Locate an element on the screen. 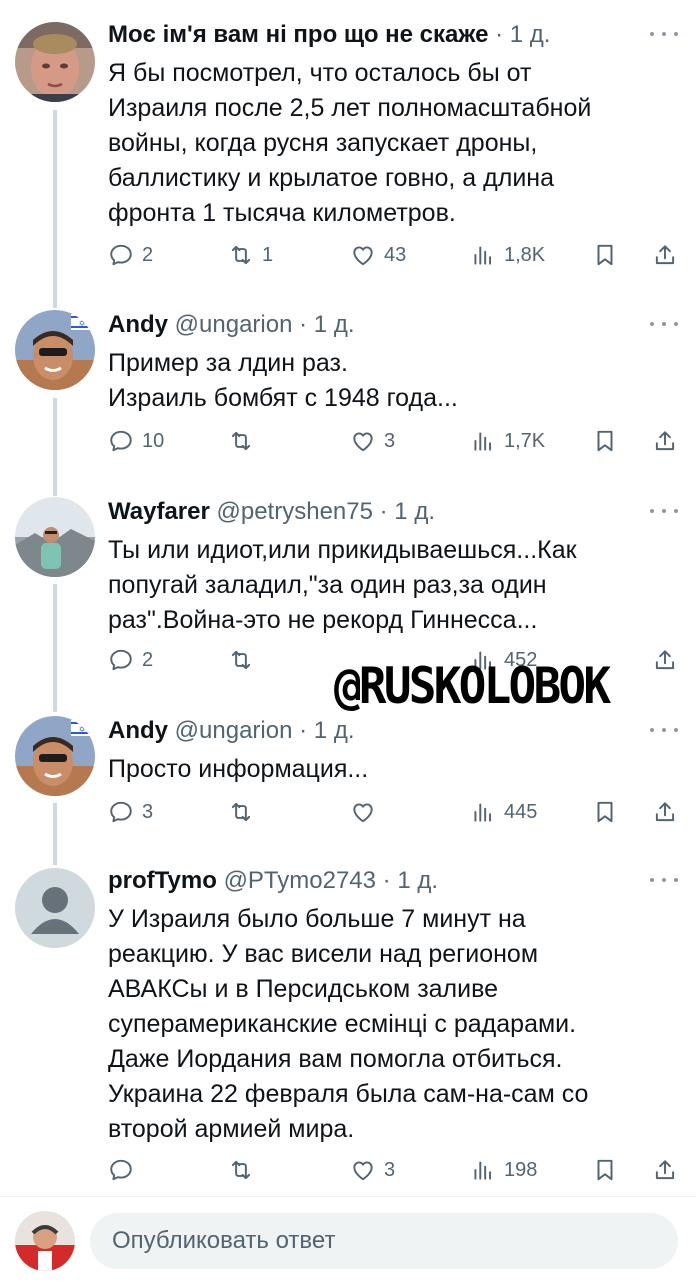 The image size is (696, 1281). reply-count: 10 is located at coordinates (153, 440).